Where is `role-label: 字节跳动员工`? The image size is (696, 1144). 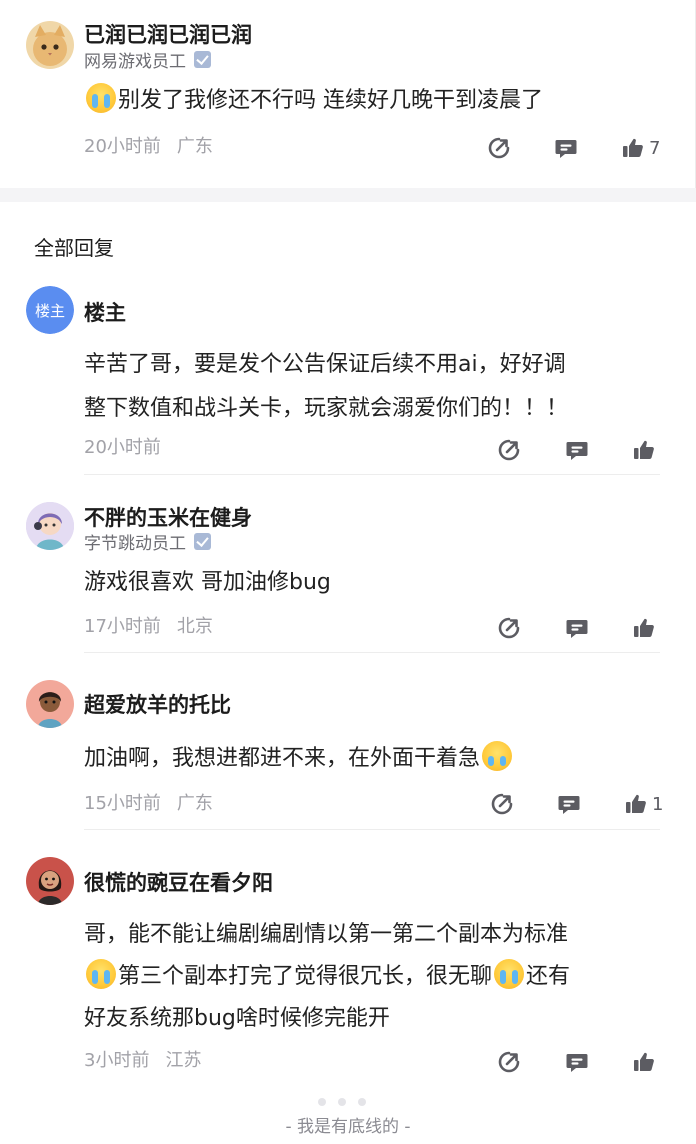 role-label: 字节跳动员工 is located at coordinates (135, 544).